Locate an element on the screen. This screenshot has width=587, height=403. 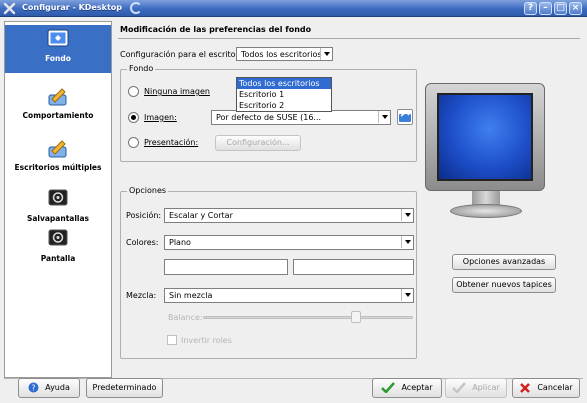
sidebar-item-label: Salvapantallas is located at coordinates (58, 218).